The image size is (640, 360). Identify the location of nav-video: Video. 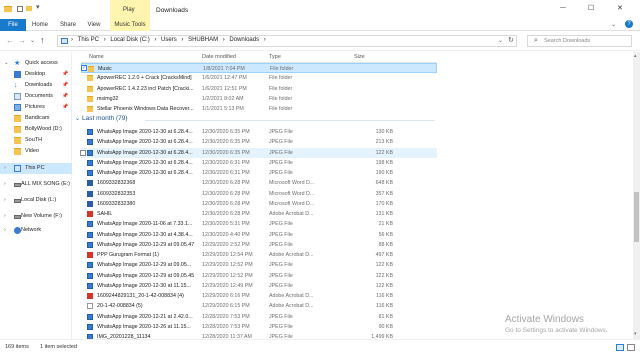
(36, 151).